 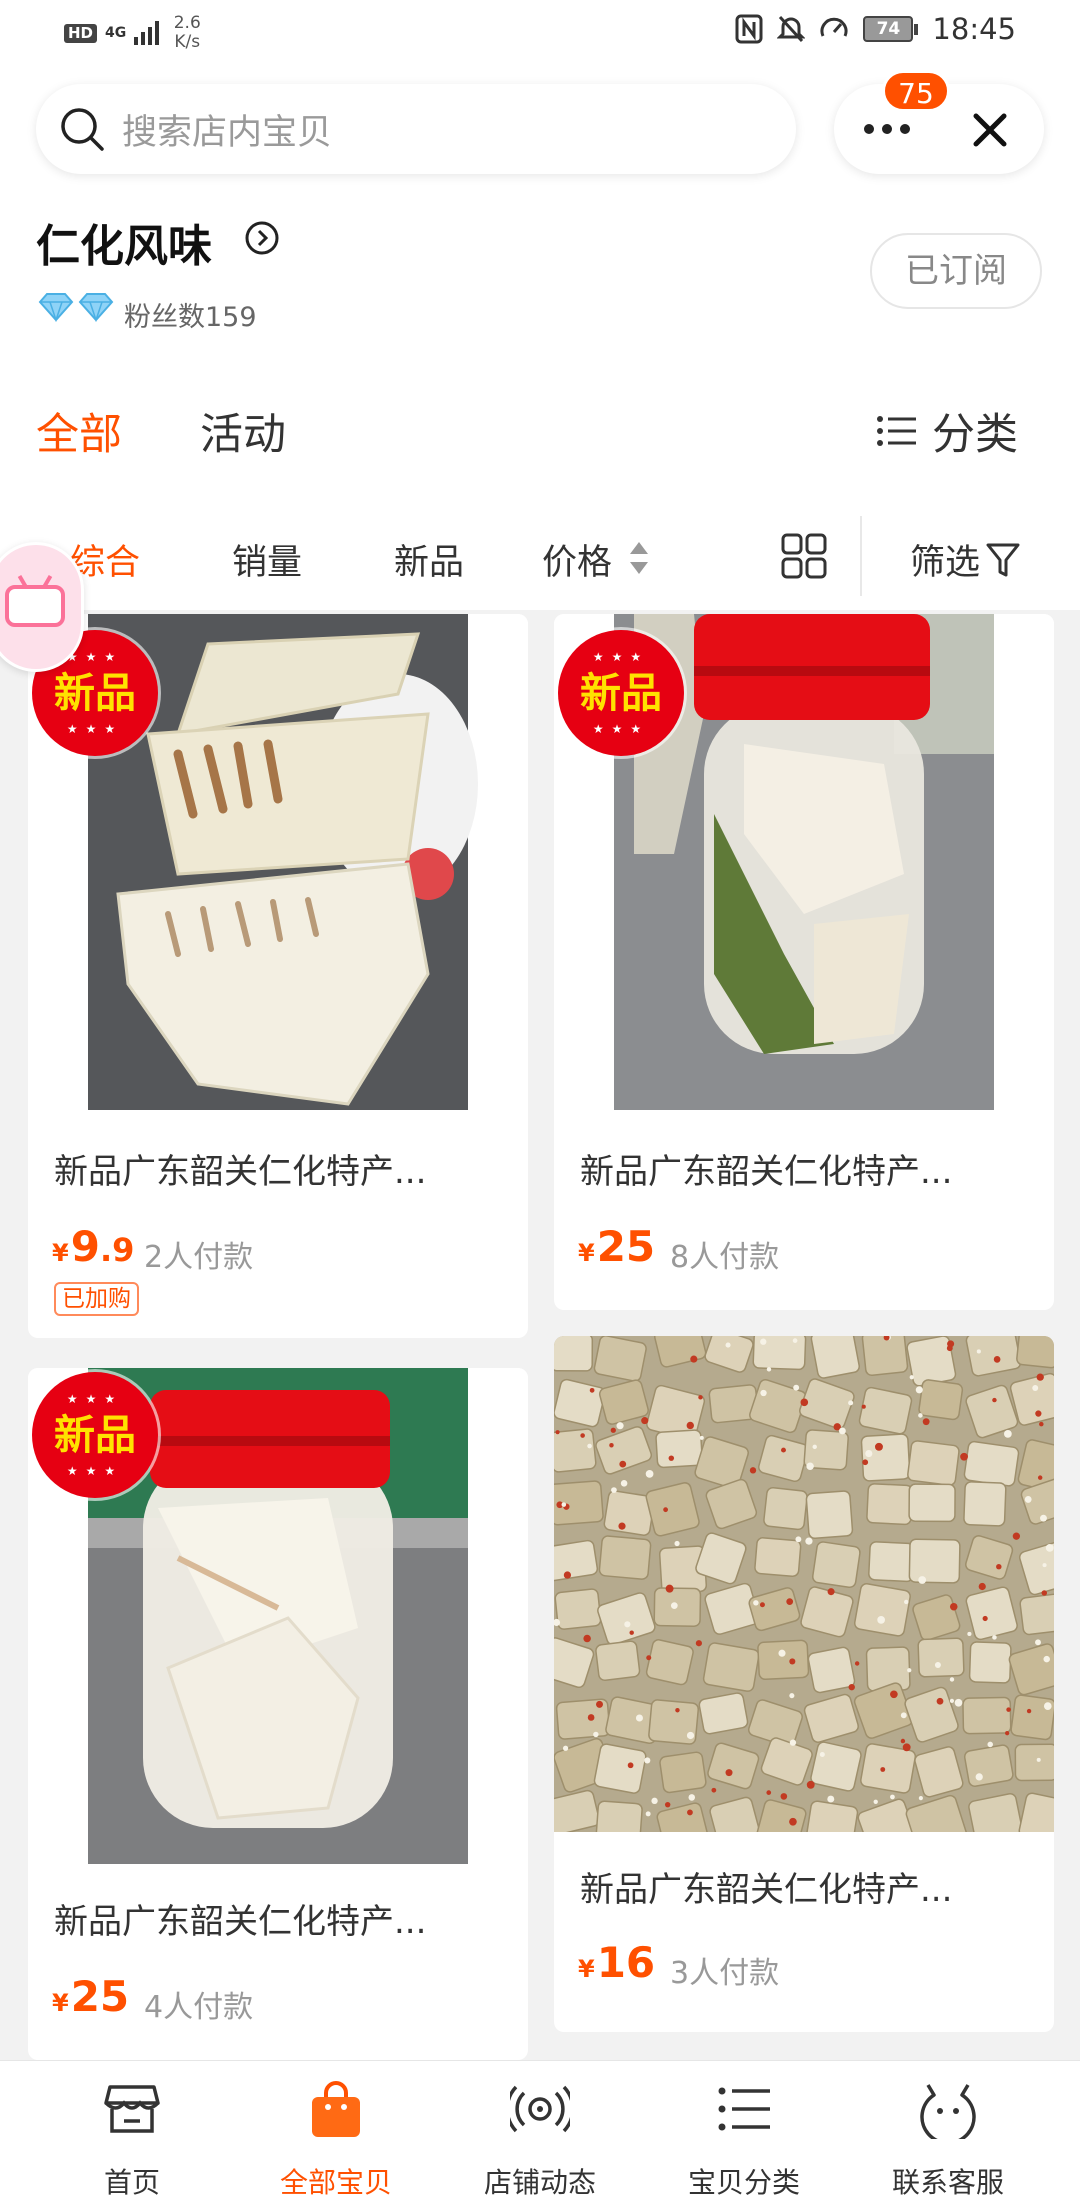 I want to click on nav-home: 首页, so click(x=132, y=2132).